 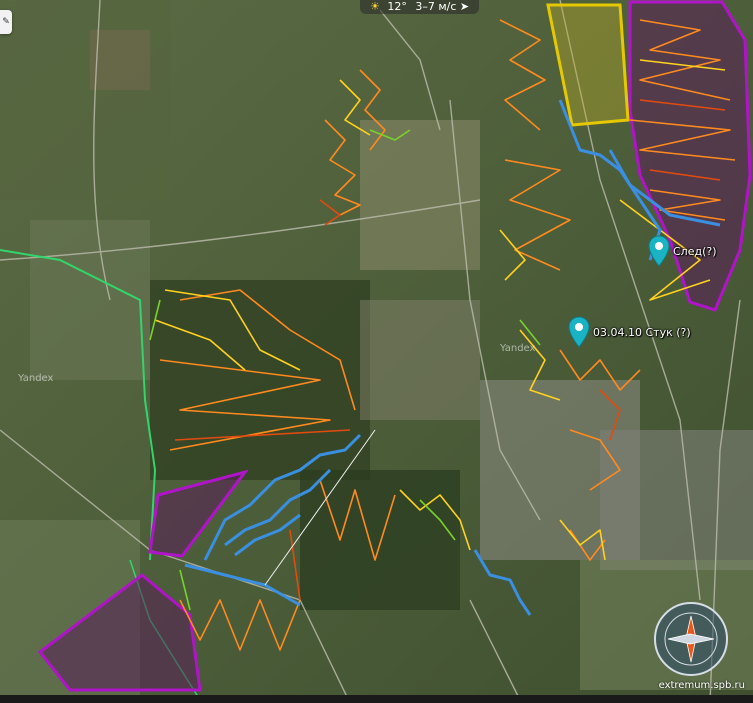 What do you see at coordinates (6, 22) in the screenshot?
I see `zoom-control-icon: ✎` at bounding box center [6, 22].